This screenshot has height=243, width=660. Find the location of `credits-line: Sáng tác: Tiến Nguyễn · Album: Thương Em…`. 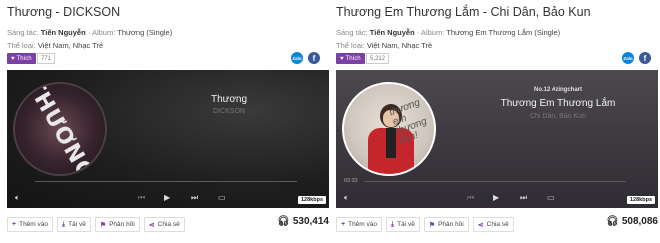

credits-line: Sáng tác: Tiến Nguyễn · Album: Thương Em… is located at coordinates (448, 32).